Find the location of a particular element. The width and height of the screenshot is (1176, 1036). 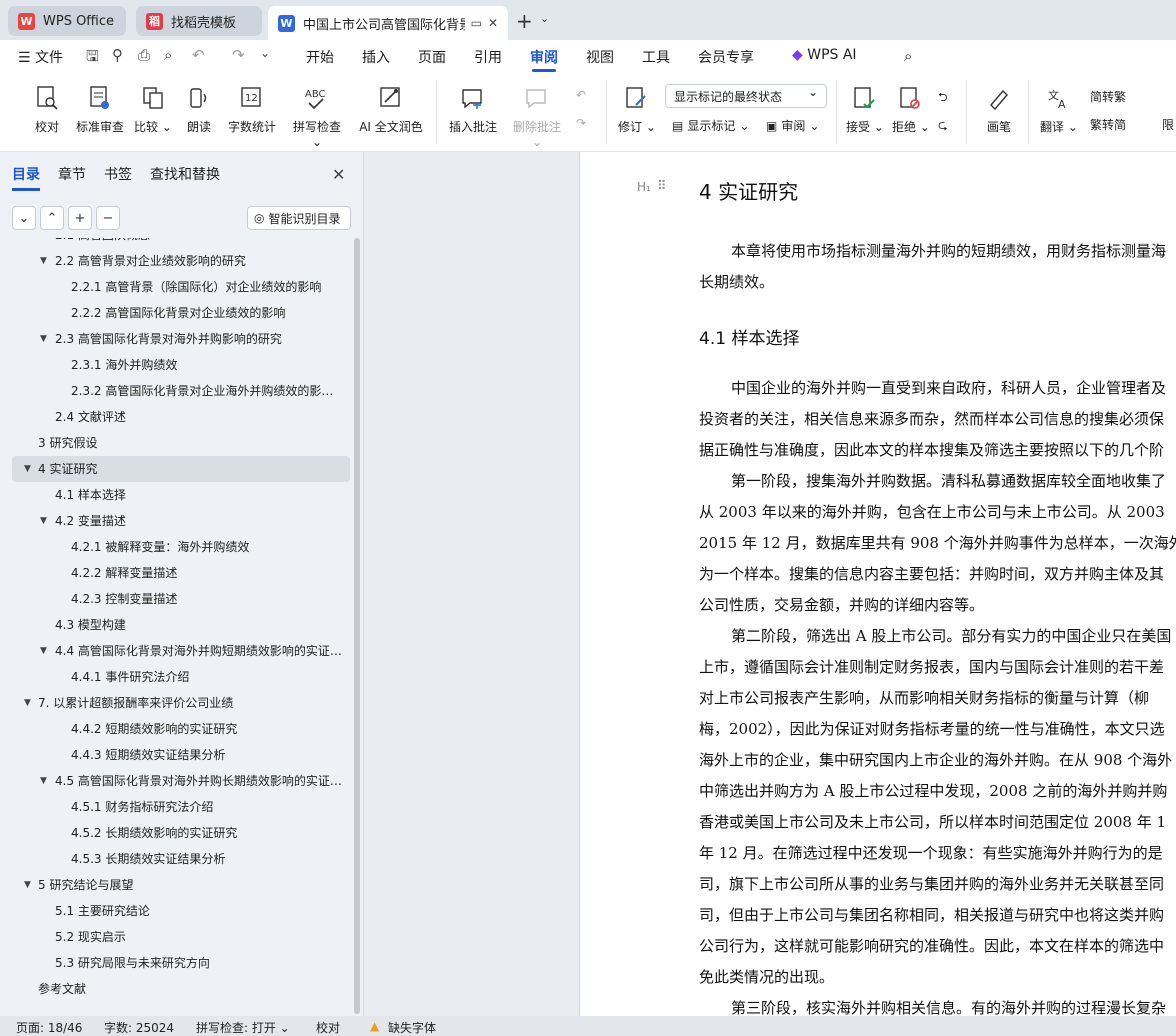

menu-member: 会员专享 is located at coordinates (726, 57).